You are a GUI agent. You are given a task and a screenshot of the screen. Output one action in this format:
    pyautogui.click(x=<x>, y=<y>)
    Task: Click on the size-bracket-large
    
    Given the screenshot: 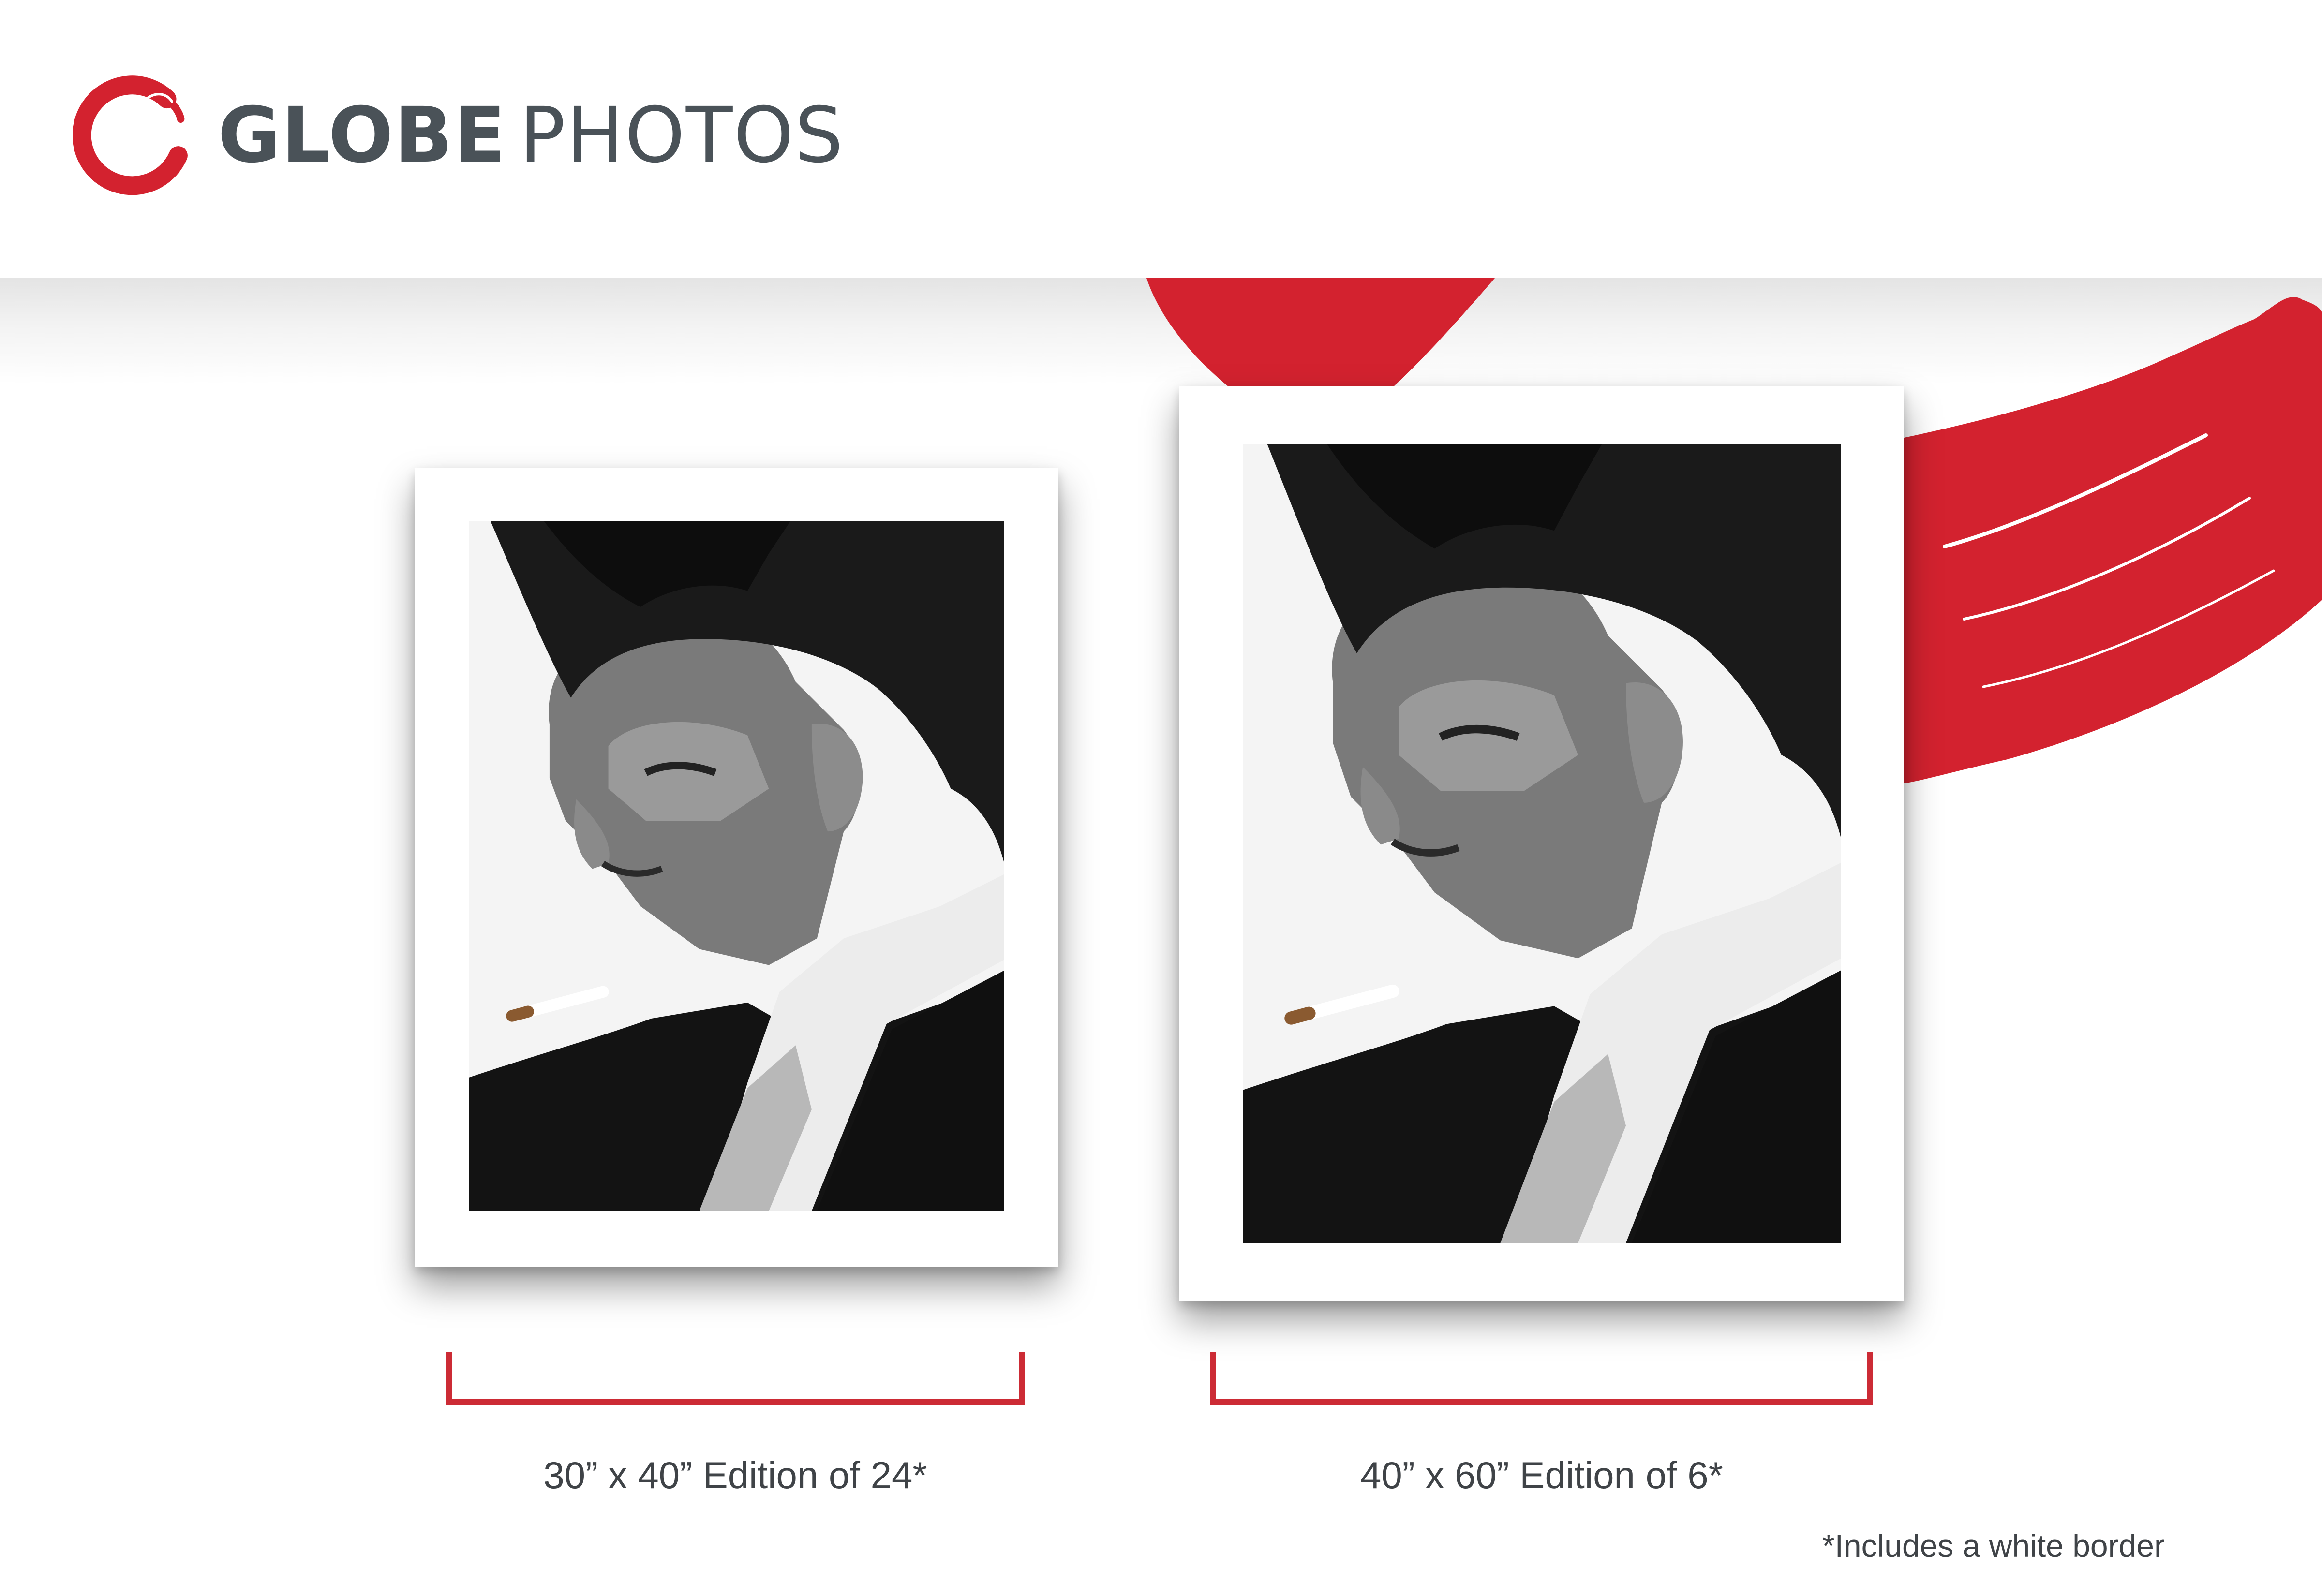 What is the action you would take?
    pyautogui.click(x=1541, y=1378)
    